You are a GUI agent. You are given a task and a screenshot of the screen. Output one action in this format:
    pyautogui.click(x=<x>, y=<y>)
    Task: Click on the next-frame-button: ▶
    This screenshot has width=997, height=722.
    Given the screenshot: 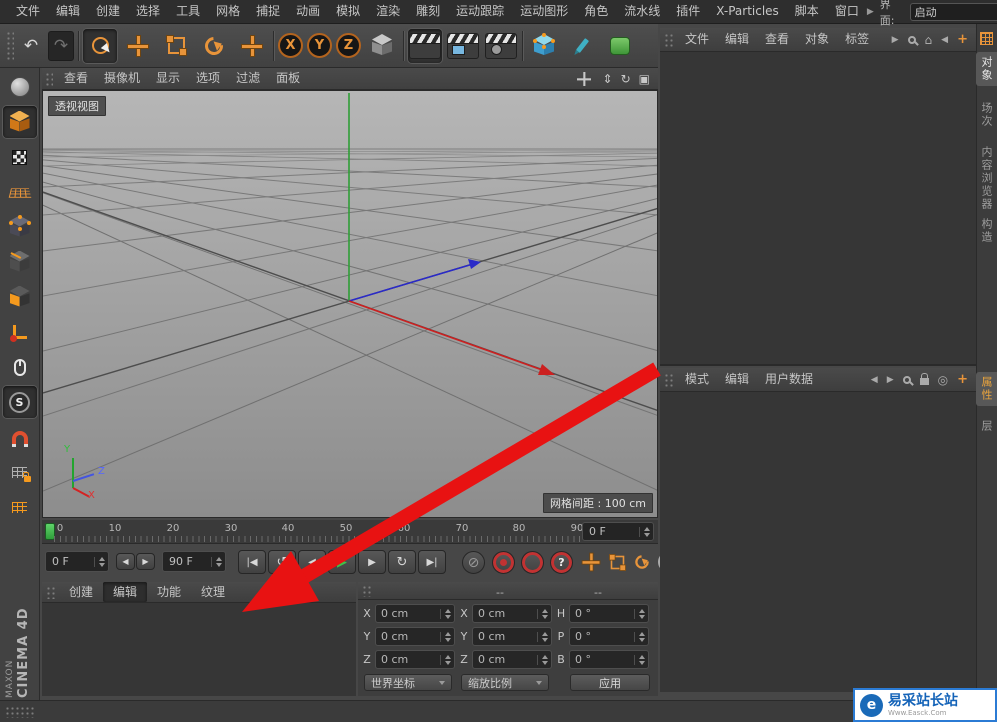 What is the action you would take?
    pyautogui.click(x=372, y=562)
    